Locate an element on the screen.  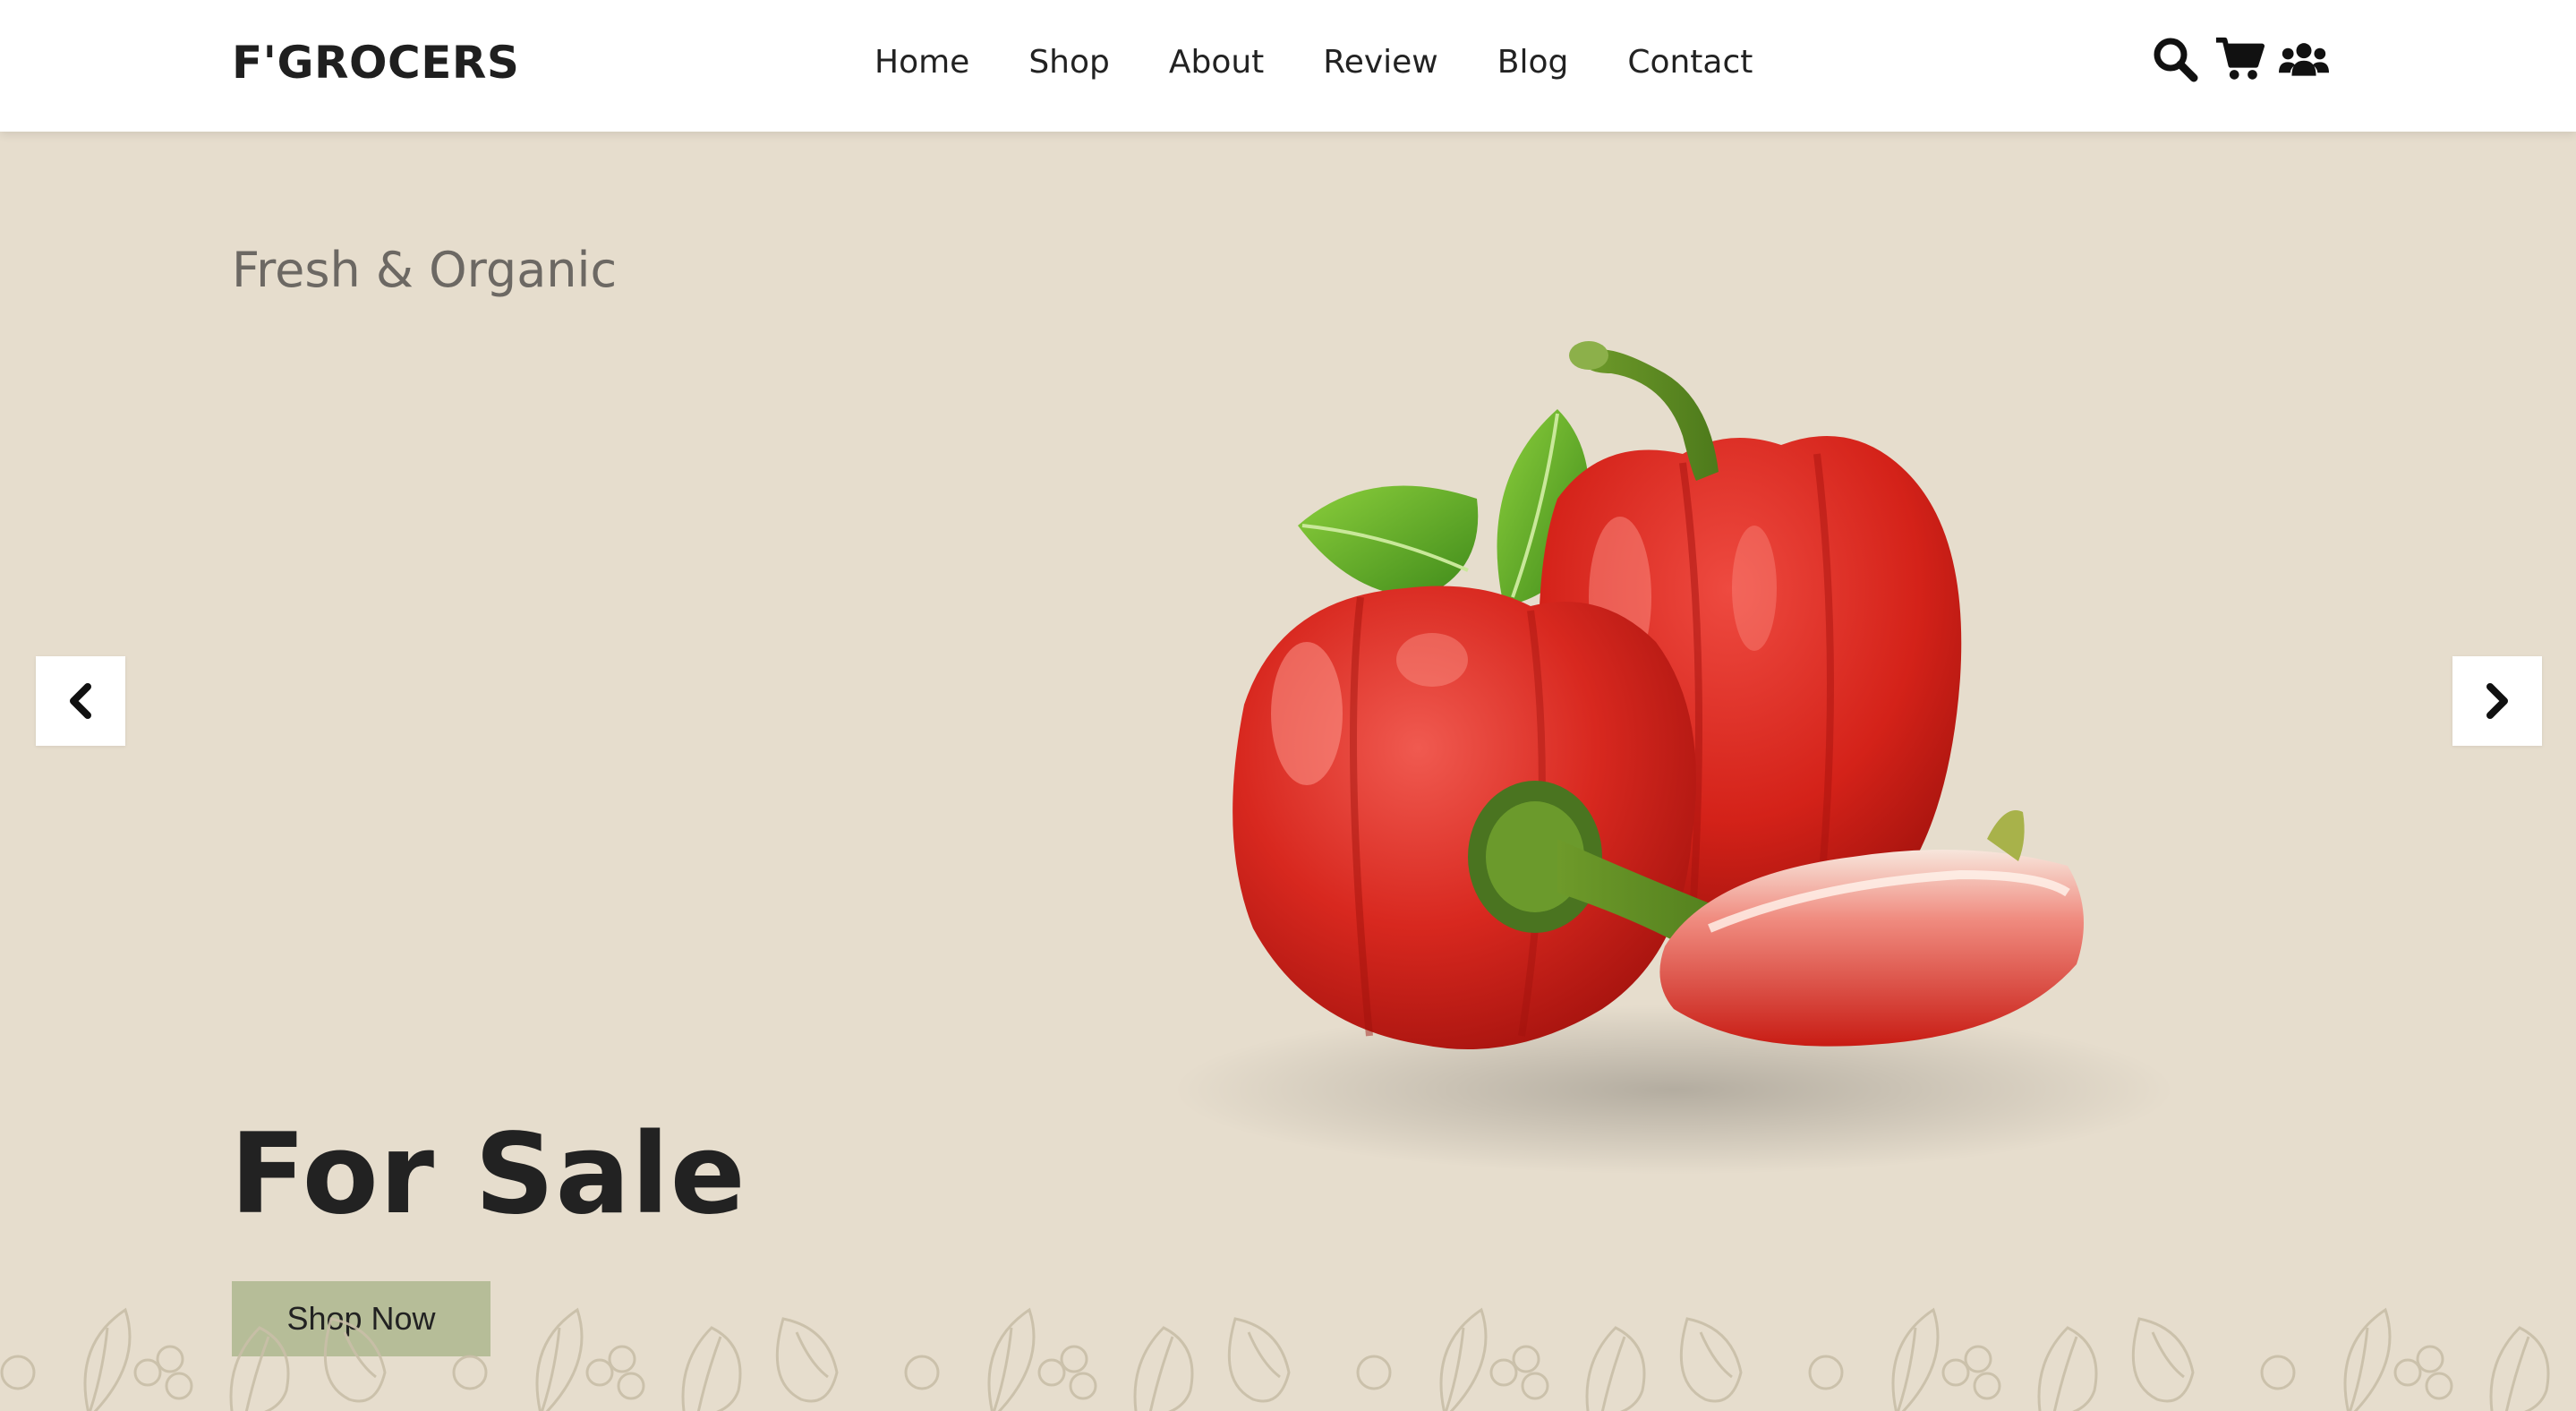
cart-icon is located at coordinates (2239, 59).